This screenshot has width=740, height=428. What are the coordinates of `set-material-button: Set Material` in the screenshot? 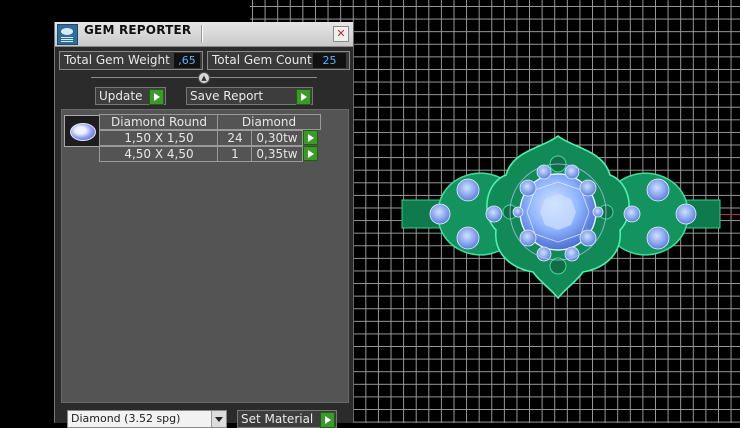 It's located at (287, 419).